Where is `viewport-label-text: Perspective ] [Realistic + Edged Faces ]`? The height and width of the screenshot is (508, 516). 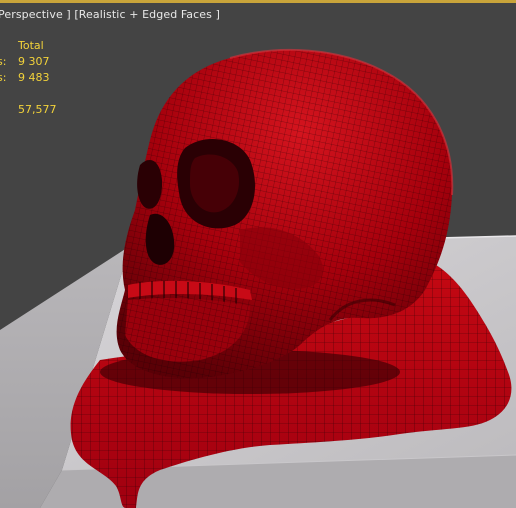 viewport-label-text: Perspective ] [Realistic + Edged Faces ] is located at coordinates (110, 14).